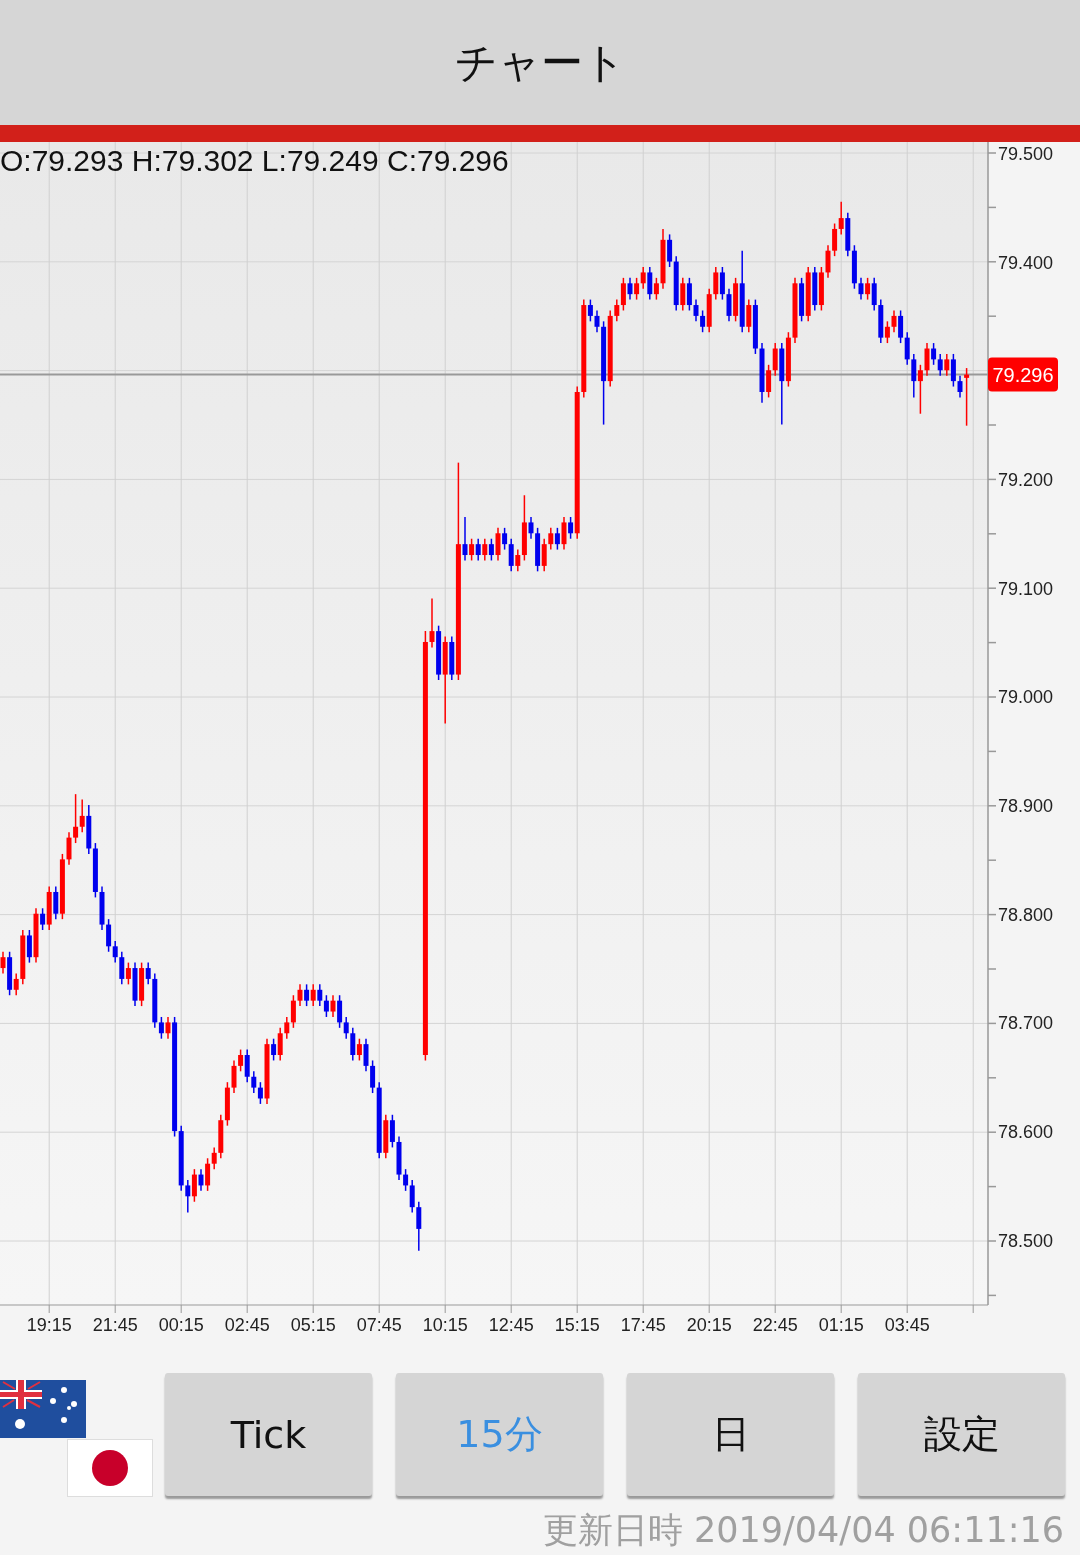 Image resolution: width=1080 pixels, height=1555 pixels. Describe the element at coordinates (511, 1325) in the screenshot. I see `time-label: 12:45` at that location.